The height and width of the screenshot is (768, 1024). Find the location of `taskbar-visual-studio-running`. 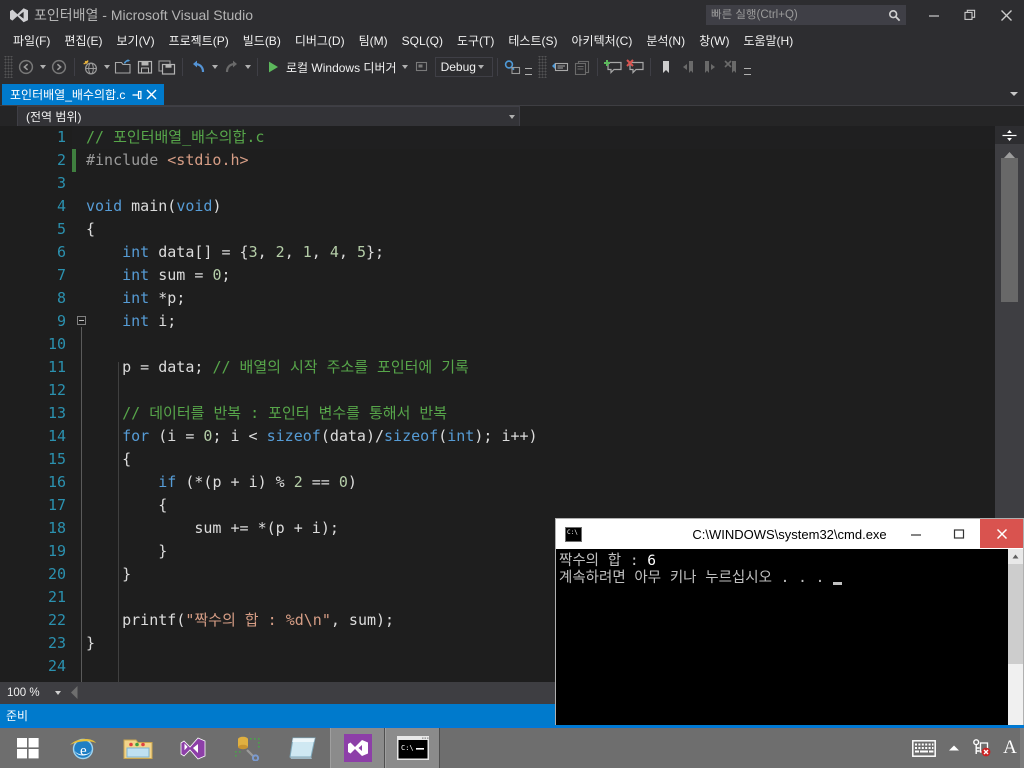

taskbar-visual-studio-running is located at coordinates (357, 748).